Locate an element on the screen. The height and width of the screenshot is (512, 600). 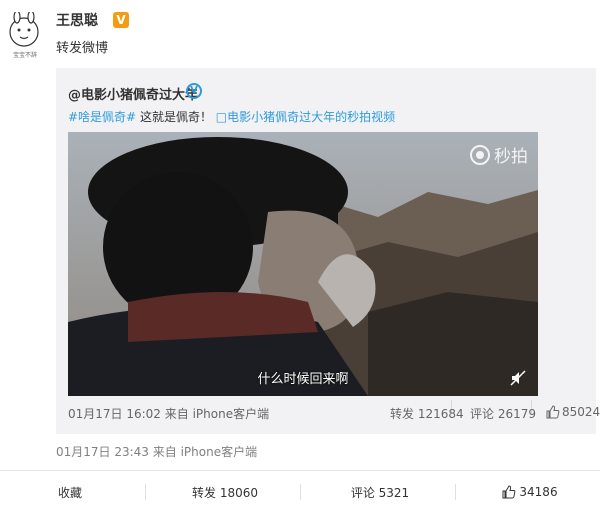
like-button: 34186 is located at coordinates (530, 491).